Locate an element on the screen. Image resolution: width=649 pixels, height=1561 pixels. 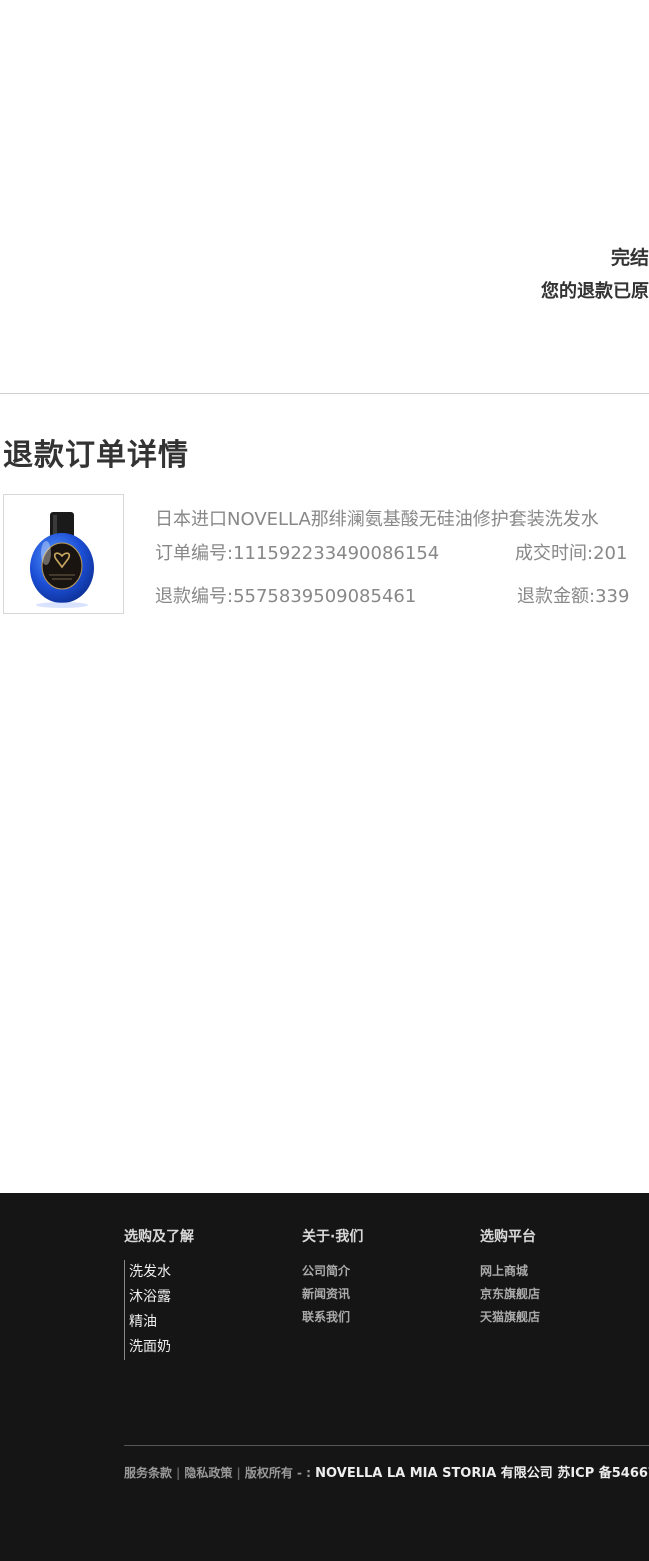
refund-amount-value: 339 is located at coordinates (612, 596).